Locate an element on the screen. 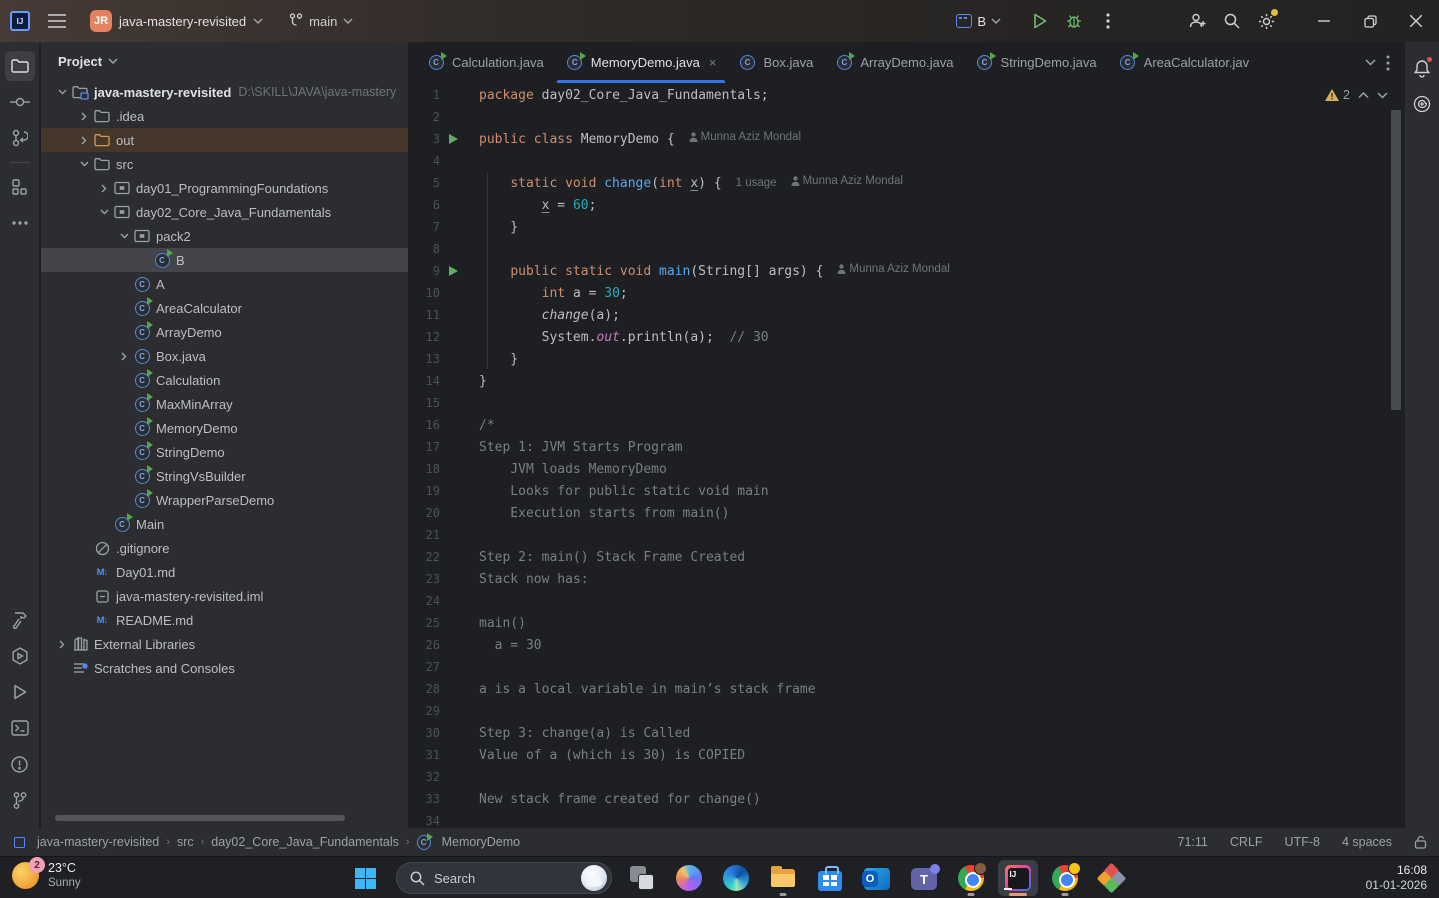 This screenshot has height=898, width=1439. more-tool-windows-button is located at coordinates (20, 223).